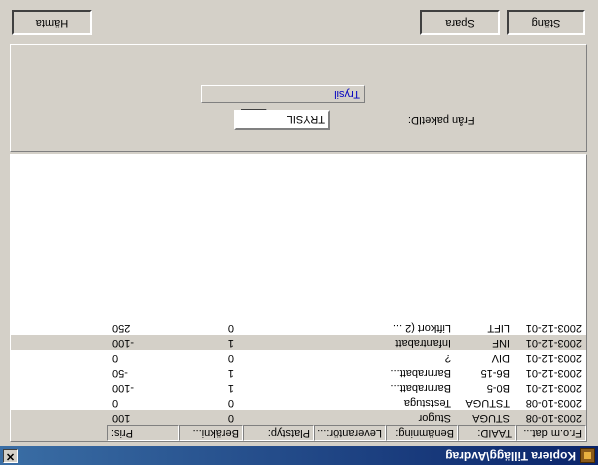  I want to click on cell-taaid: STUGA, so click(491, 418).